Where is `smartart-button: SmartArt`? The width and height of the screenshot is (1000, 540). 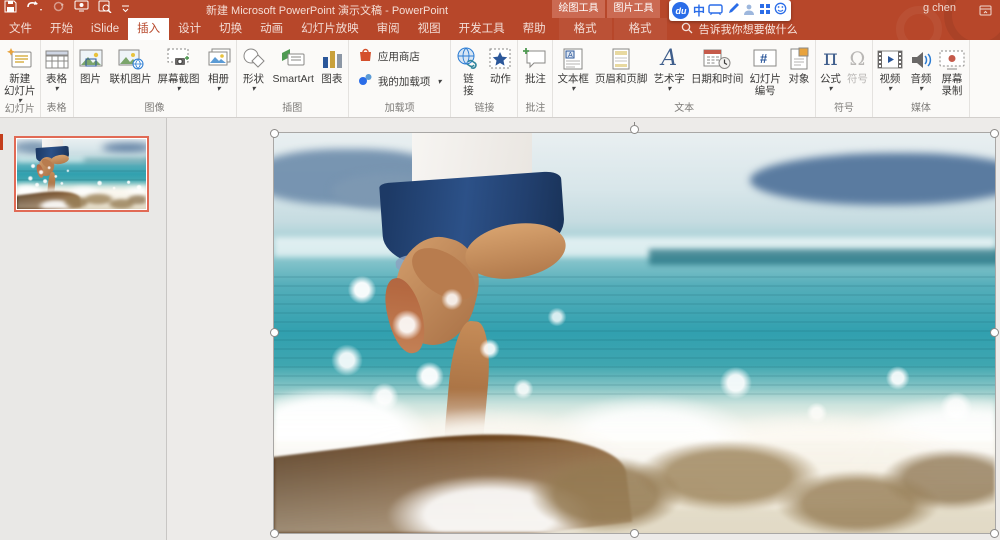 smartart-button: SmartArt is located at coordinates (293, 63).